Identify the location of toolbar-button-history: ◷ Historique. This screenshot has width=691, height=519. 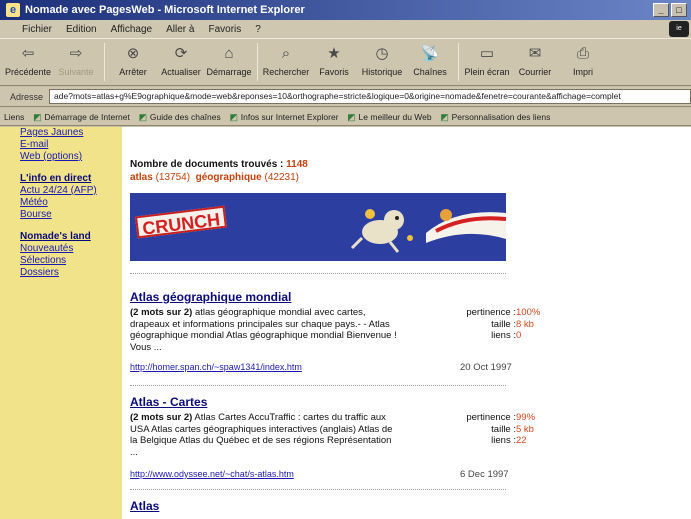
(382, 62).